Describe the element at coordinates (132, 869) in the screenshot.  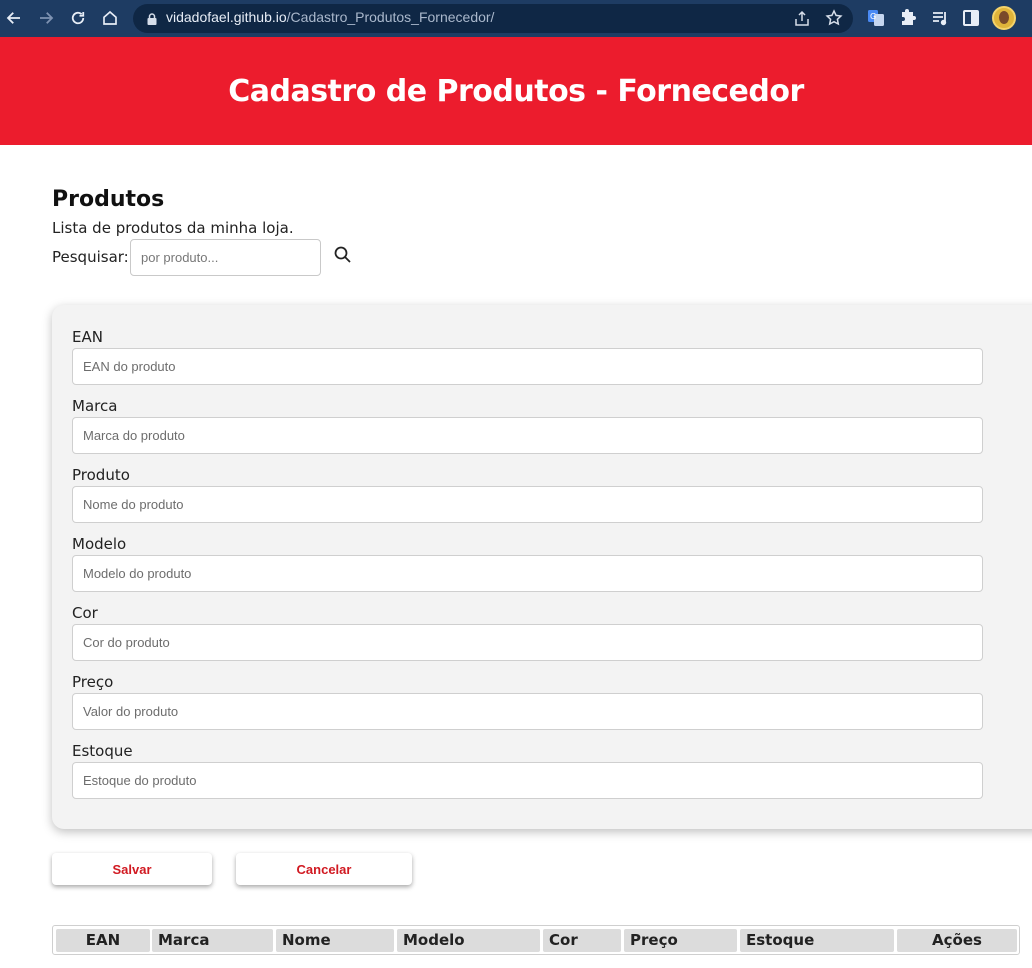
I see `save-button: Salvar` at that location.